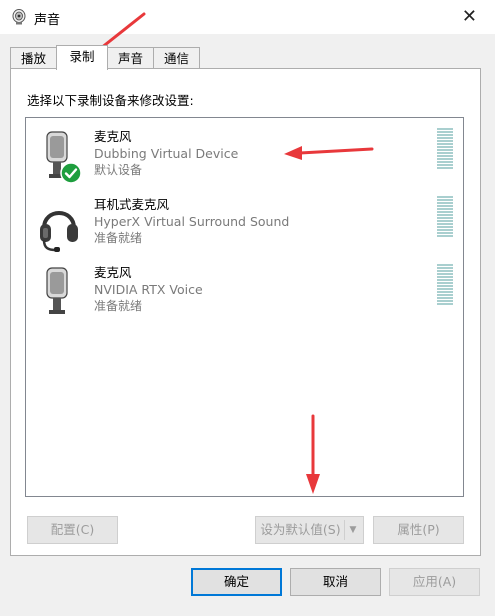 This screenshot has height=616, width=495. Describe the element at coordinates (110, 100) in the screenshot. I see `instruction-text: 选择以下录制设备来修改设置:` at that location.